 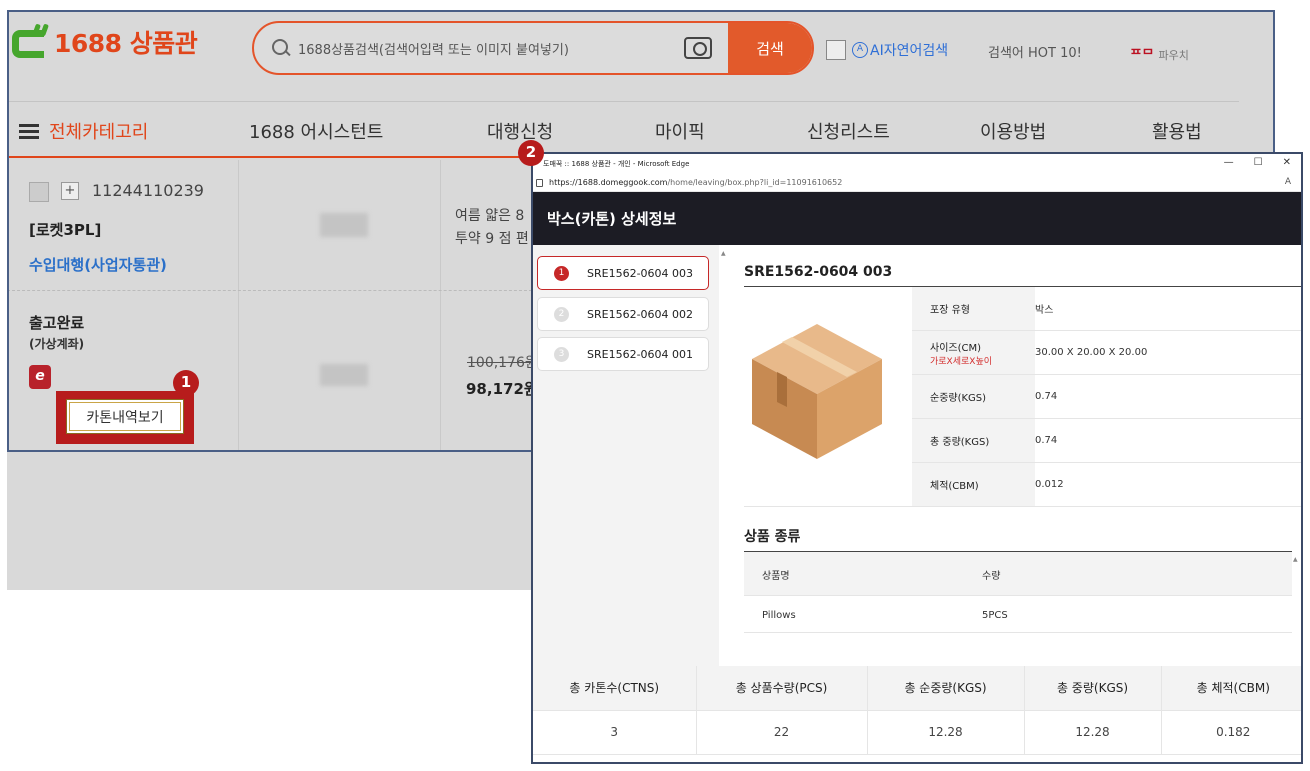 I want to click on spec-key: 사이즈(CM), so click(x=956, y=348).